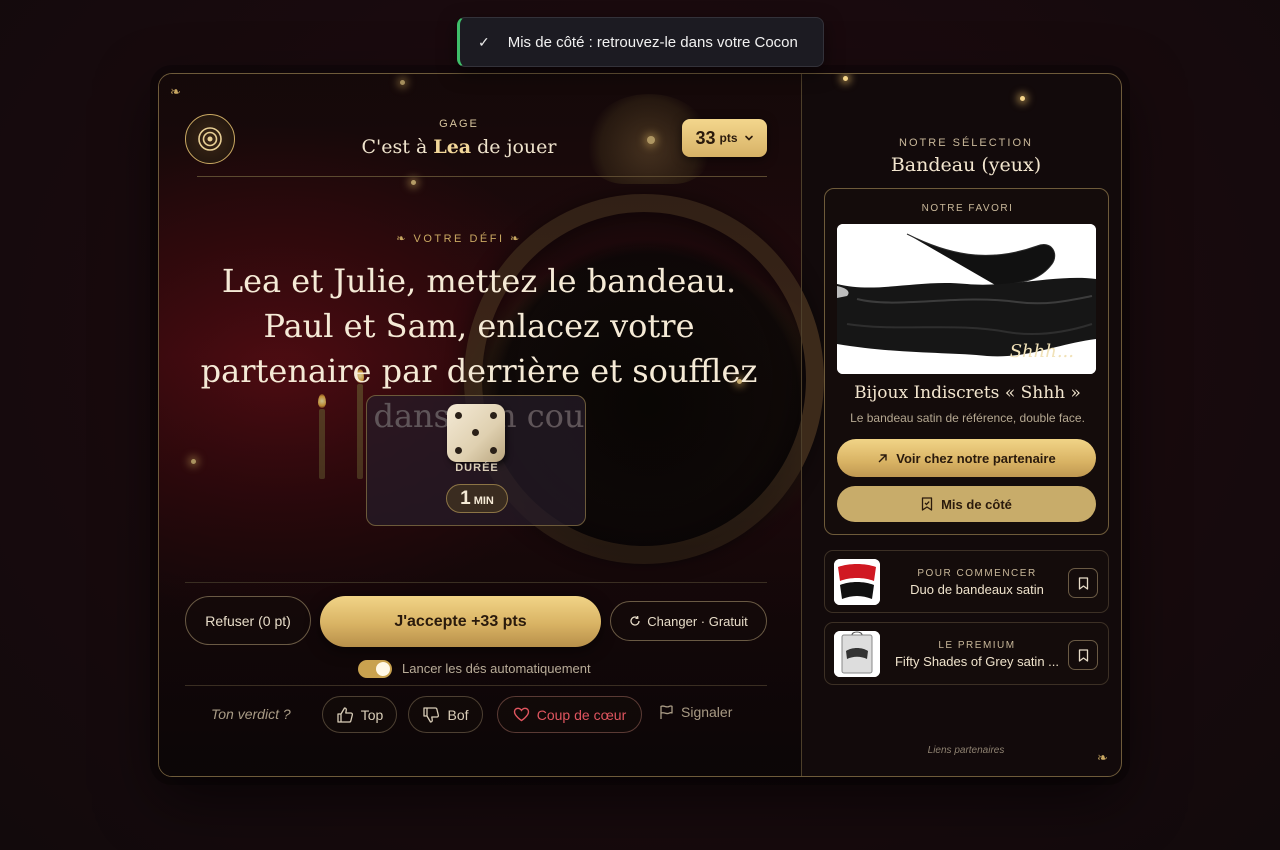 This screenshot has width=1280, height=850. Describe the element at coordinates (927, 504) in the screenshot. I see `bookmark-check-icon` at that location.